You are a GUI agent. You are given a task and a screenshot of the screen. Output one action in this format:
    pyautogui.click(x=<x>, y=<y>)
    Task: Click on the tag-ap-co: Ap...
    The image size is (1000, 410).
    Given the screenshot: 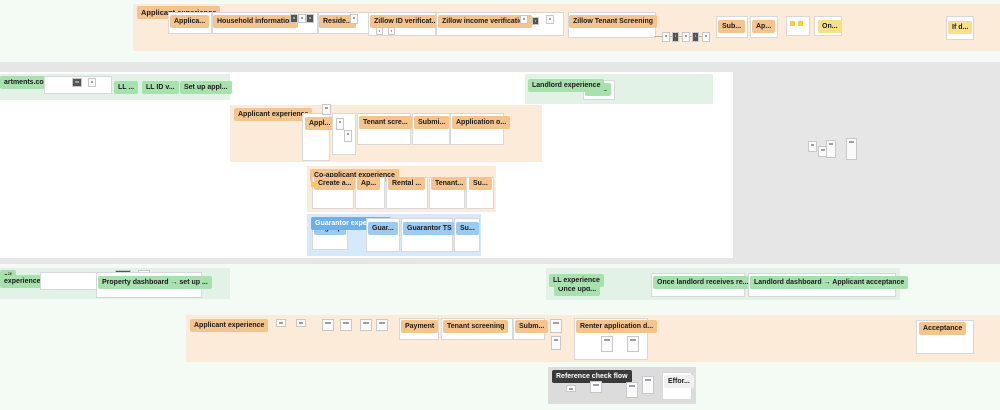 What is the action you would take?
    pyautogui.click(x=369, y=183)
    